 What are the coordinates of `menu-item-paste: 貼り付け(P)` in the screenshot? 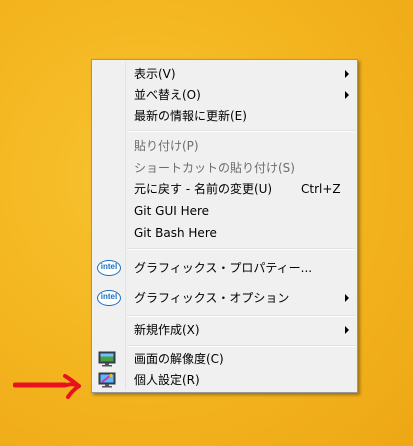 It's located at (224, 146).